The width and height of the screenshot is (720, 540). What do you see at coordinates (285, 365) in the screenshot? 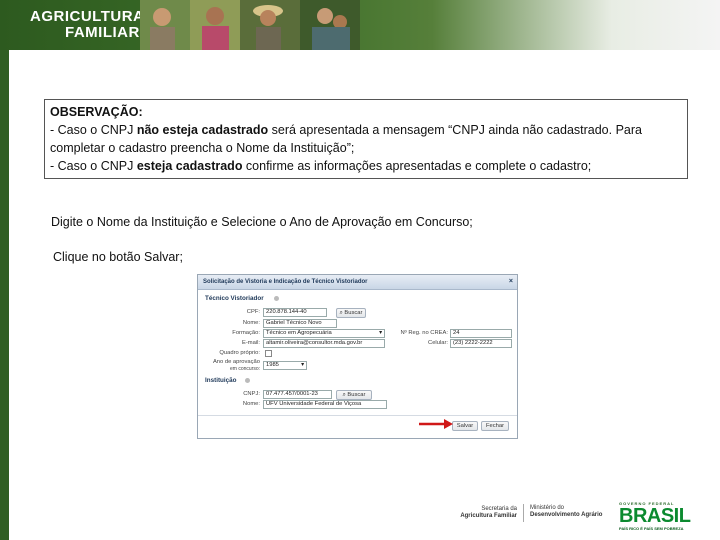
I see `ano-aprovacao-select: 1985 ▾` at bounding box center [285, 365].